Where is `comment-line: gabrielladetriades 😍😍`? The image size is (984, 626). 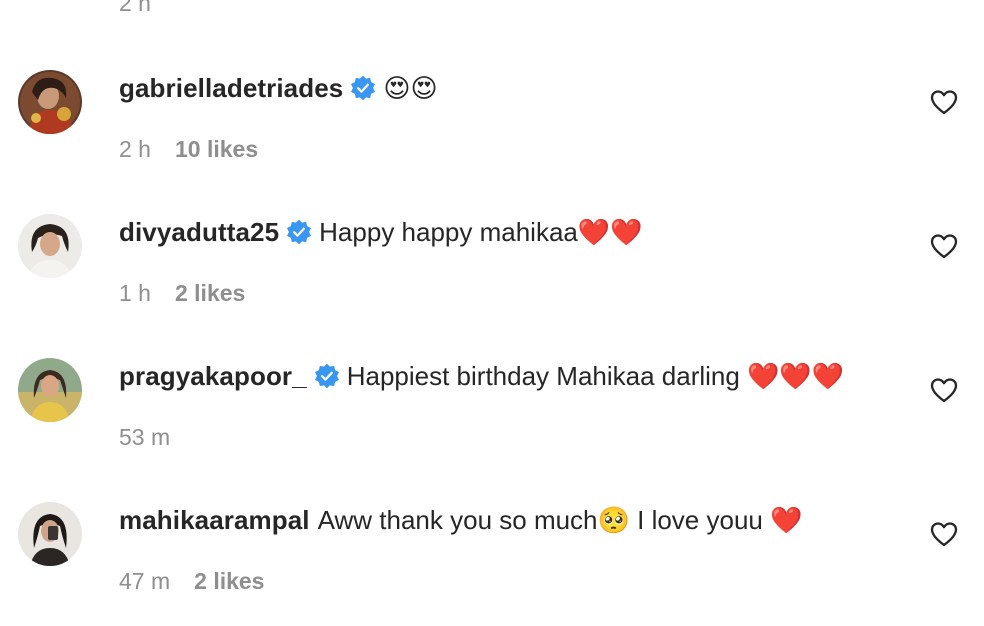
comment-line: gabrielladetriades 😍😍 is located at coordinates (278, 88).